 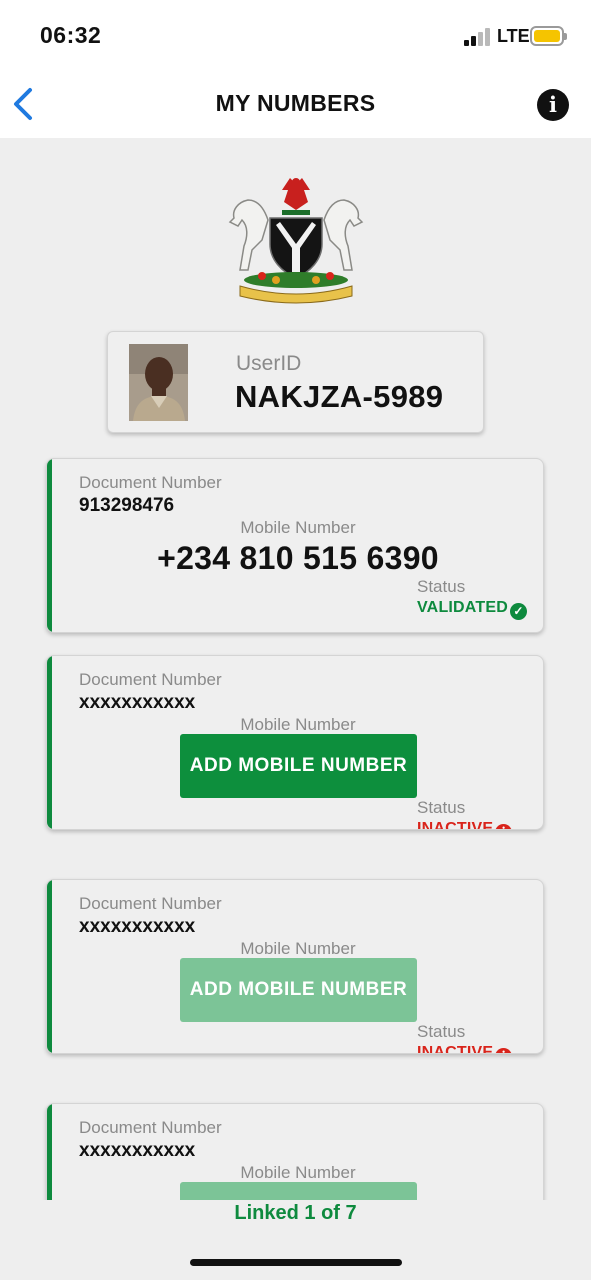 What do you see at coordinates (462, 607) in the screenshot?
I see `status-text: VALIDATED` at bounding box center [462, 607].